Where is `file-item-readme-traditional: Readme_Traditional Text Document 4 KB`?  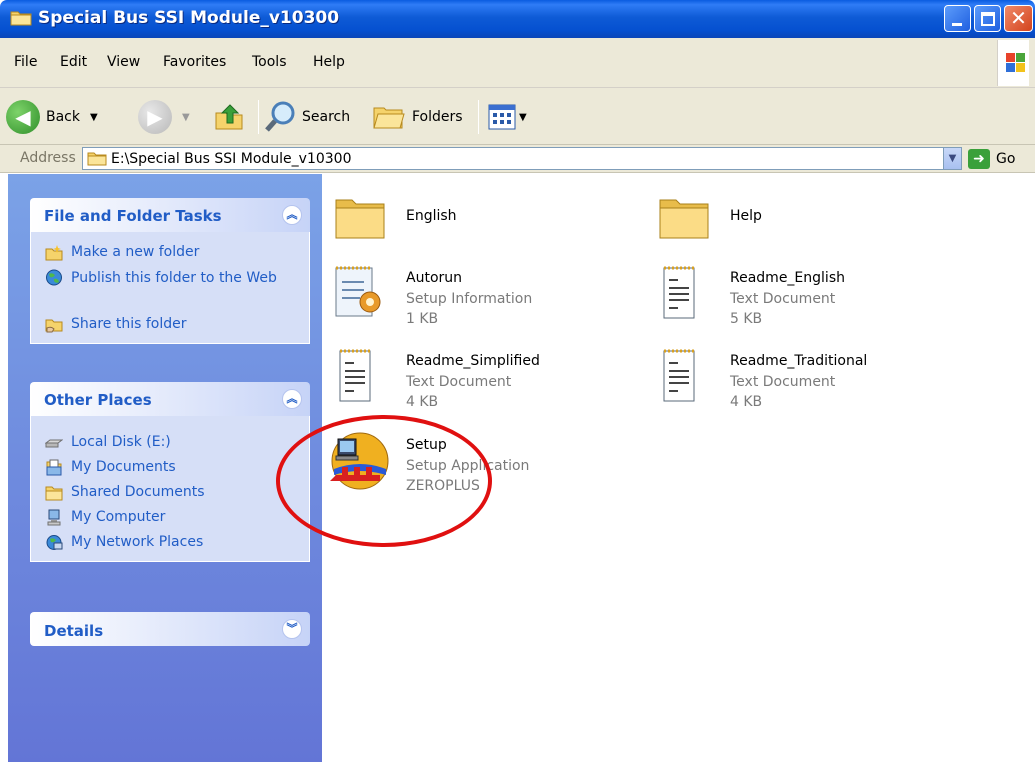 file-item-readme-traditional: Readme_Traditional Text Document 4 KB is located at coordinates (804, 382).